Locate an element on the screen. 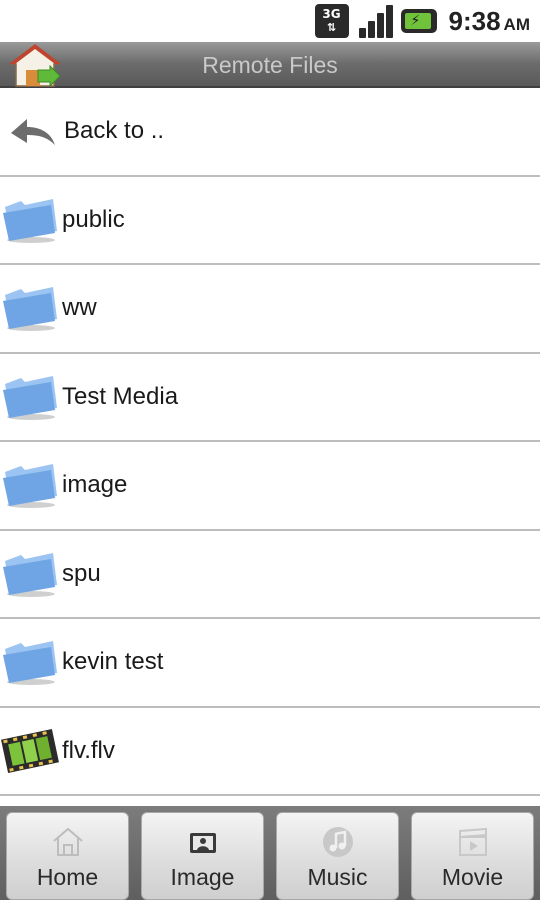  back-arrow-icon is located at coordinates (32, 131).